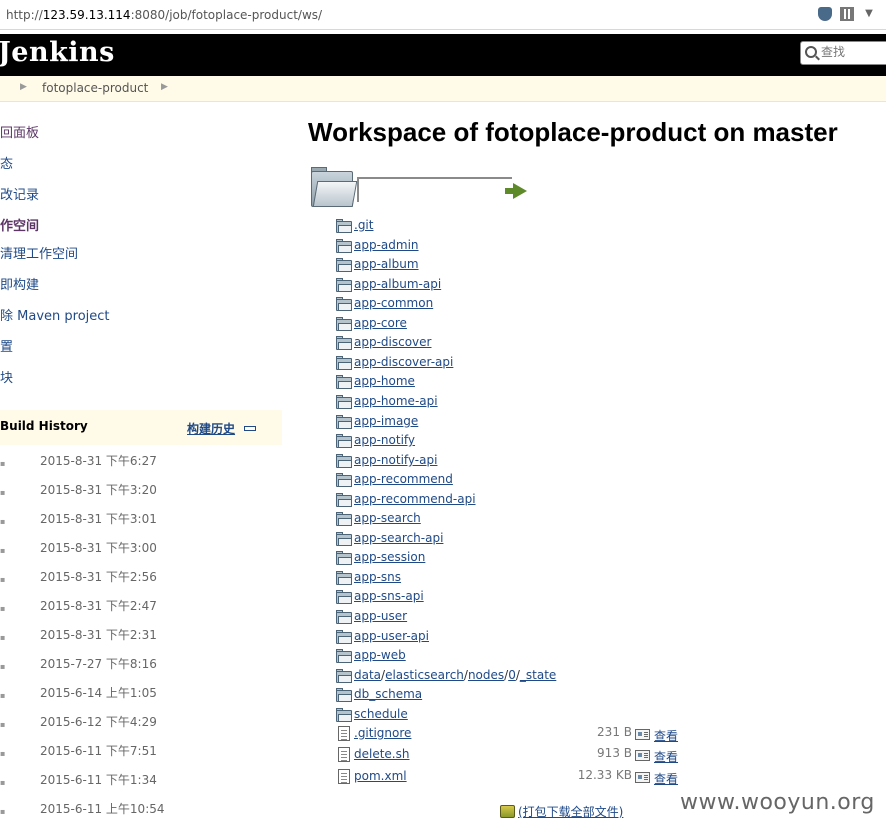  What do you see at coordinates (393, 303) in the screenshot?
I see `folder-link: app-common` at bounding box center [393, 303].